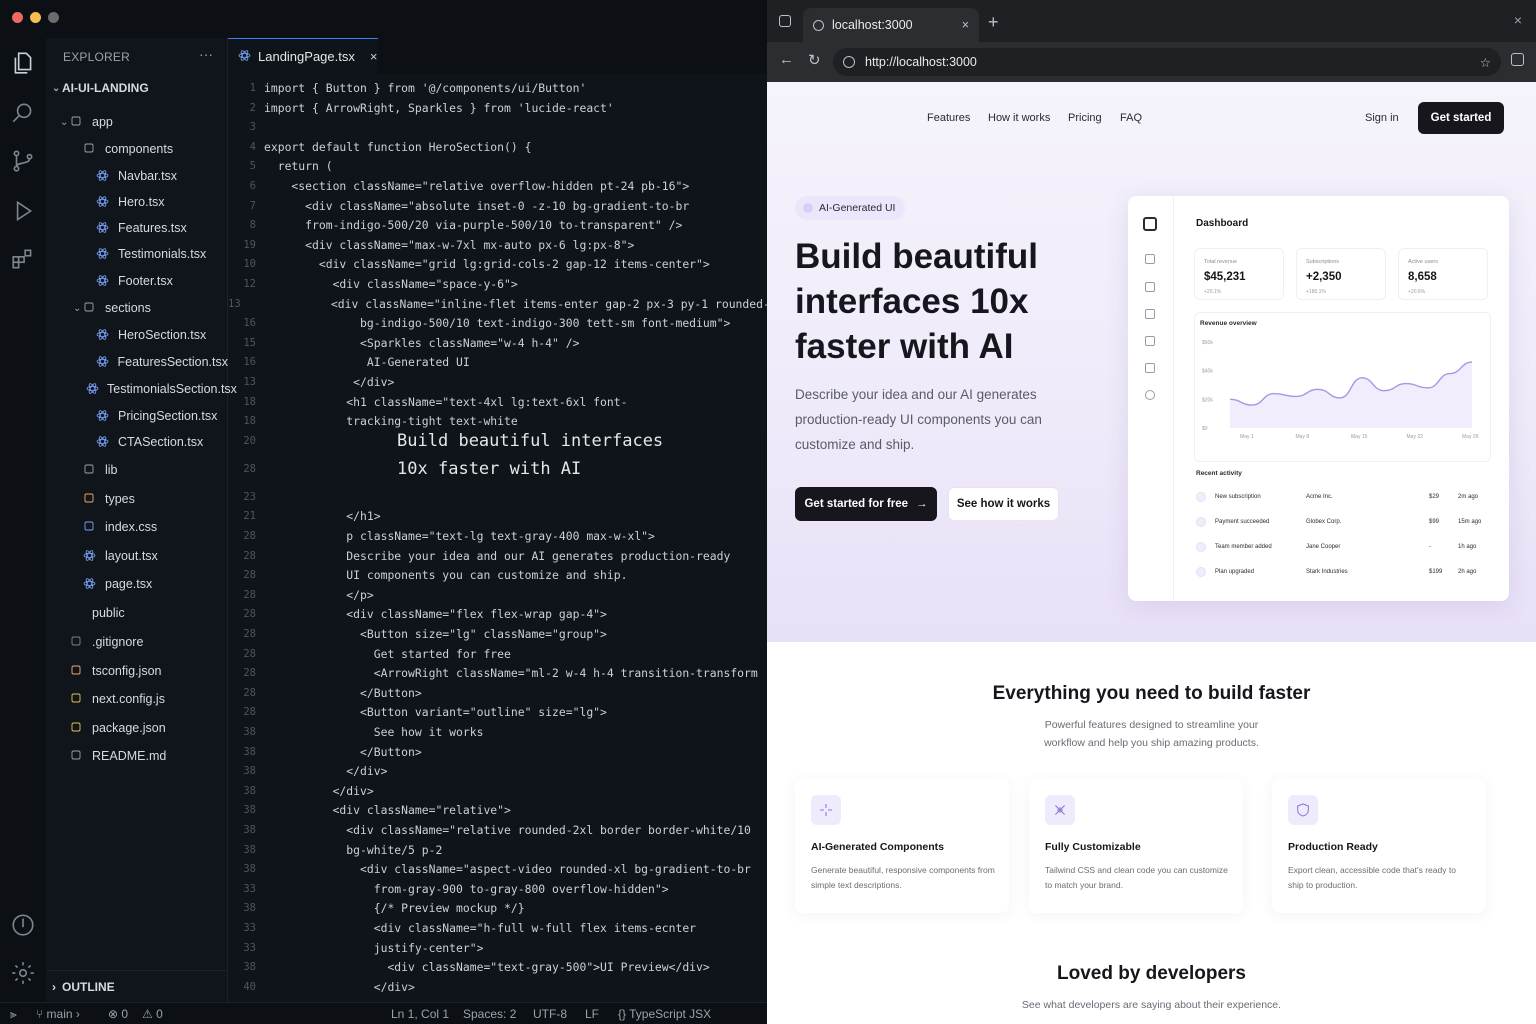  Describe the element at coordinates (1518, 20) in the screenshot. I see `window-close-icon: ×` at that location.